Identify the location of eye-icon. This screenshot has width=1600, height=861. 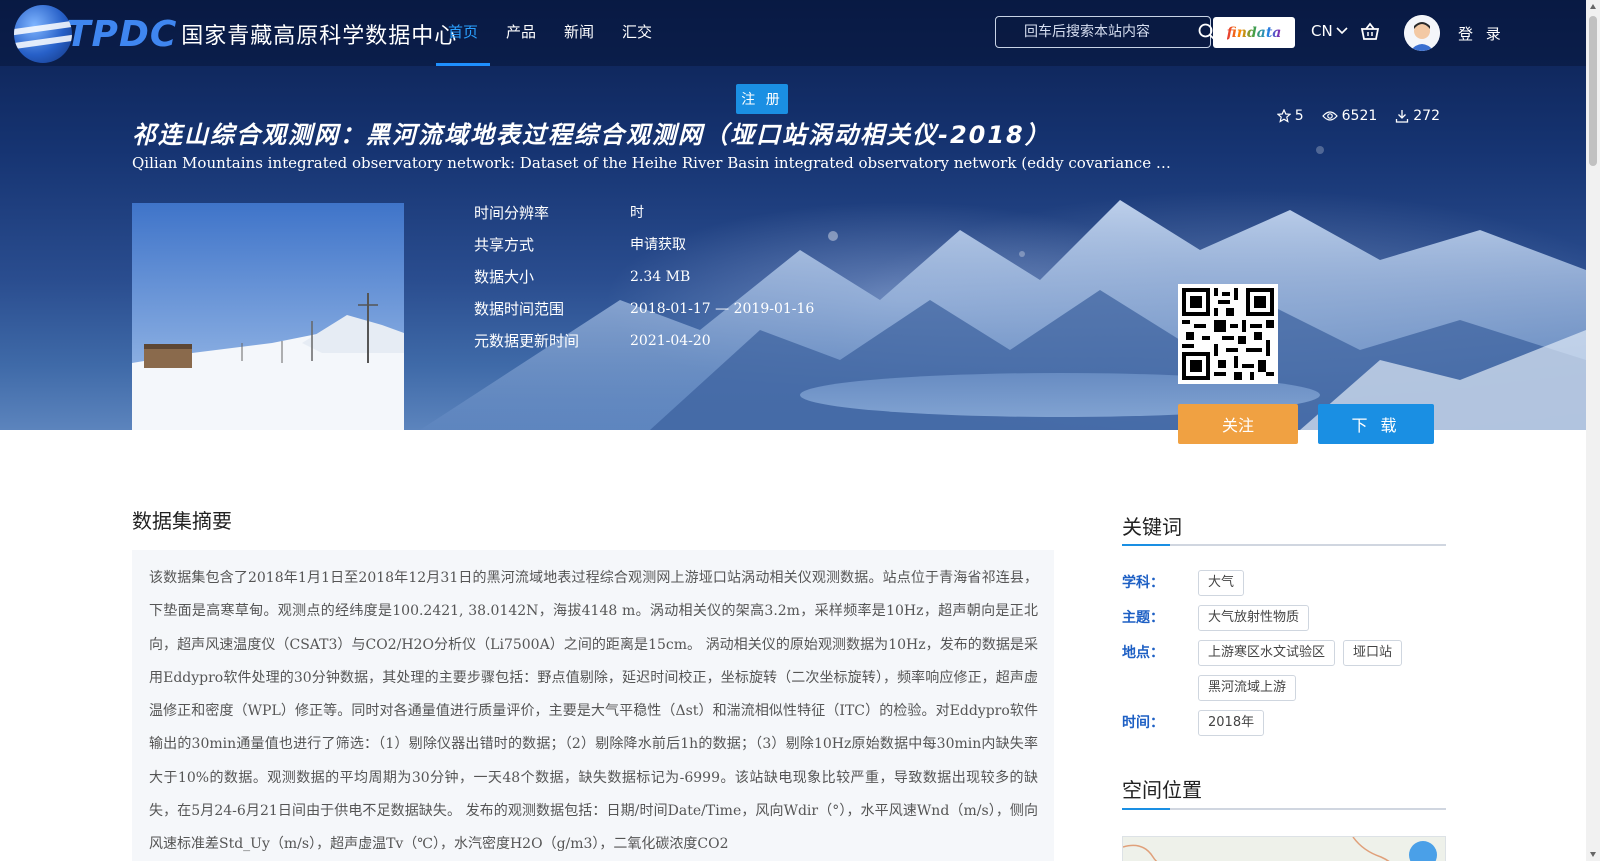
(1329, 116).